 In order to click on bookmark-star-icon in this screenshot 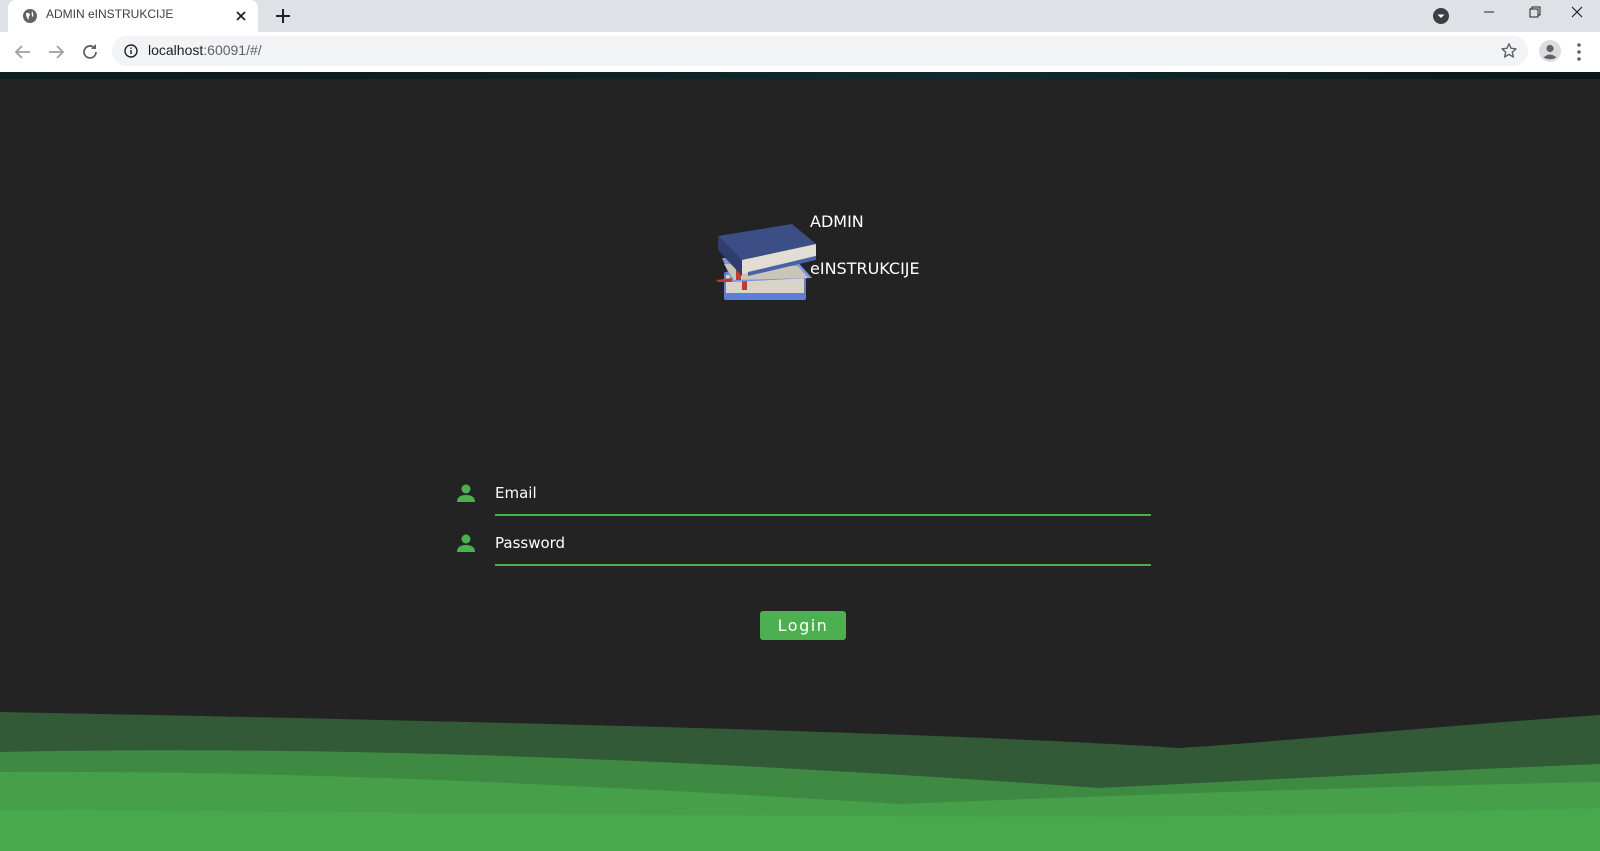, I will do `click(1509, 51)`.